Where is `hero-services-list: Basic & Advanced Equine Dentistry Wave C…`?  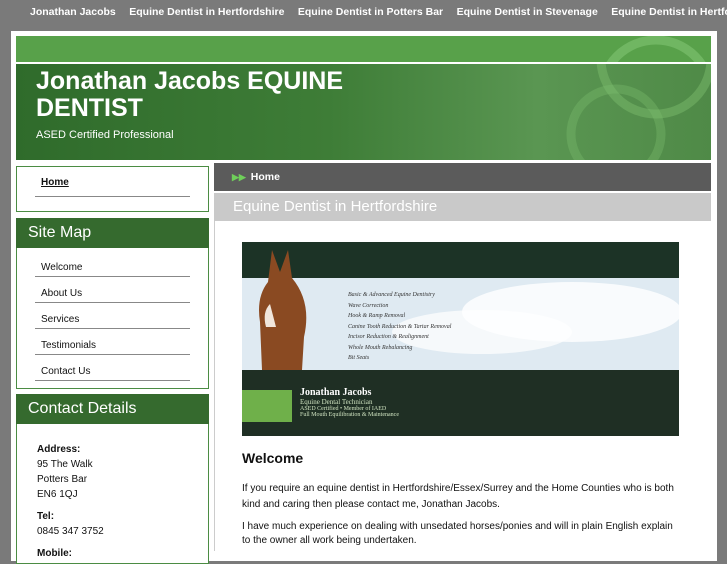
hero-services-list: Basic & Advanced Equine Dentistry Wave C… is located at coordinates (400, 326).